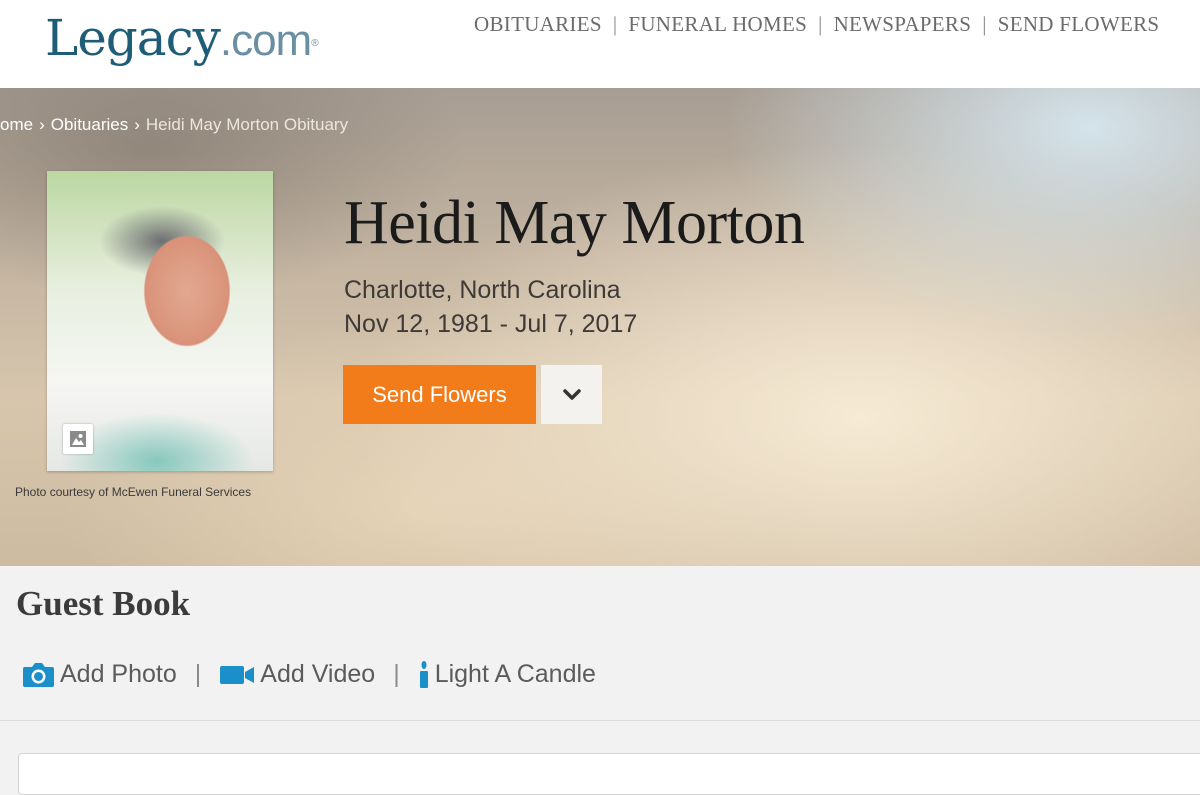 Image resolution: width=1200 pixels, height=795 pixels. I want to click on send-flowers-button: Send Flowers, so click(439, 394).